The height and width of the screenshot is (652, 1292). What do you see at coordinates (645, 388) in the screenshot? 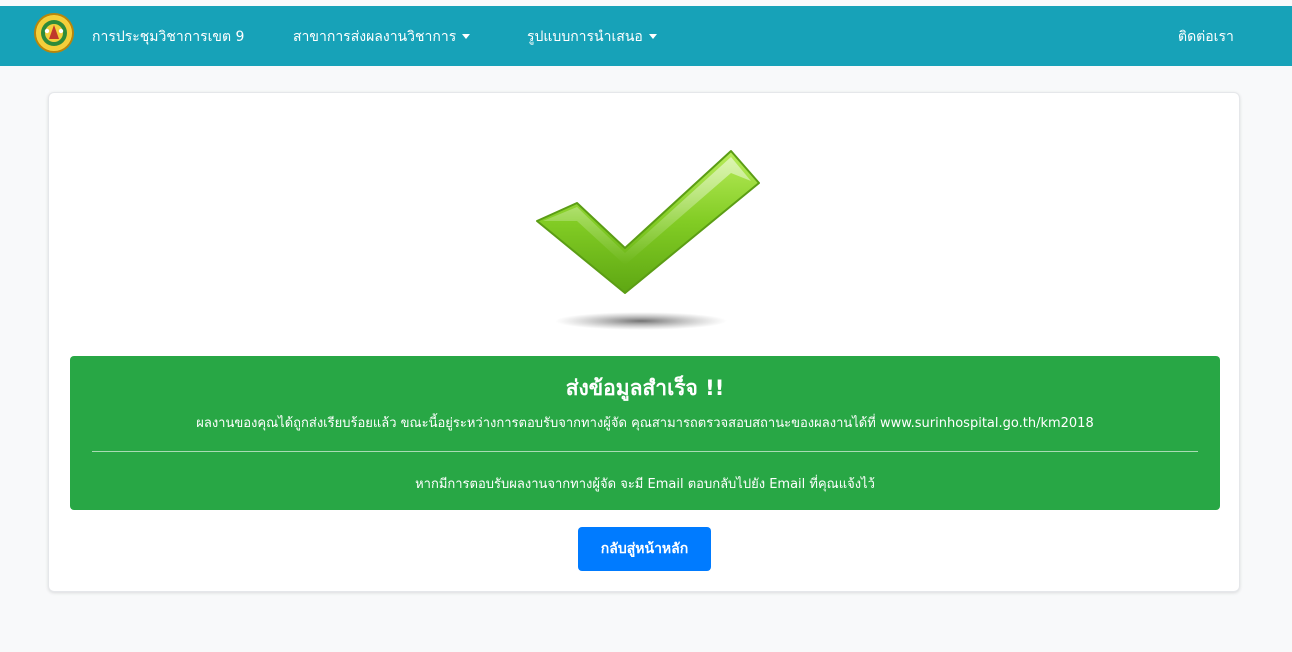
I see `success-heading: ส่งข้อมูลสำเร็จ !!` at bounding box center [645, 388].